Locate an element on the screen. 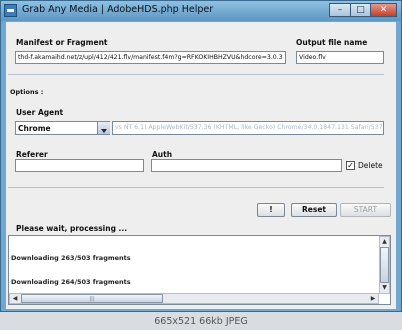 The image size is (402, 330). minimize-button: – is located at coordinates (340, 10).